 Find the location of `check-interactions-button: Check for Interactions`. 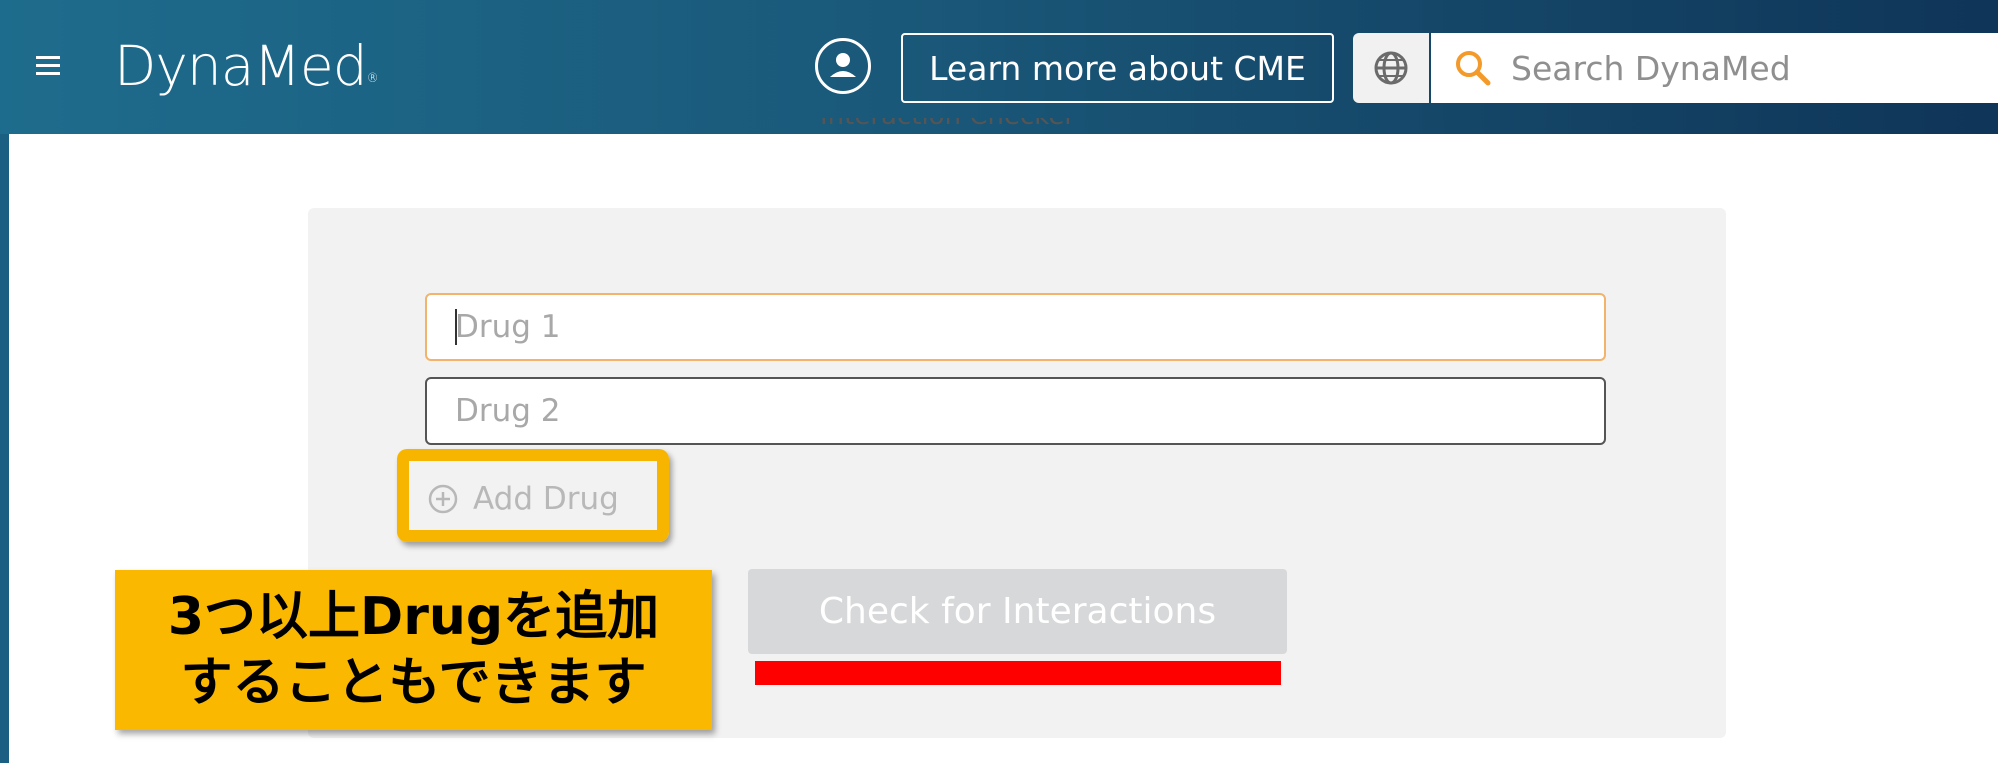

check-interactions-button: Check for Interactions is located at coordinates (1017, 611).